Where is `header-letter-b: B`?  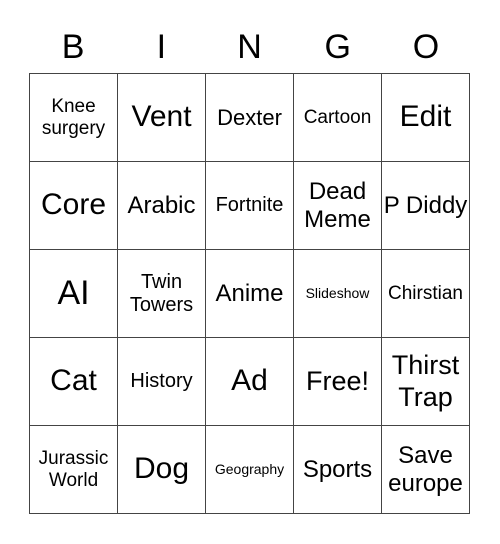 header-letter-b: B is located at coordinates (73, 47).